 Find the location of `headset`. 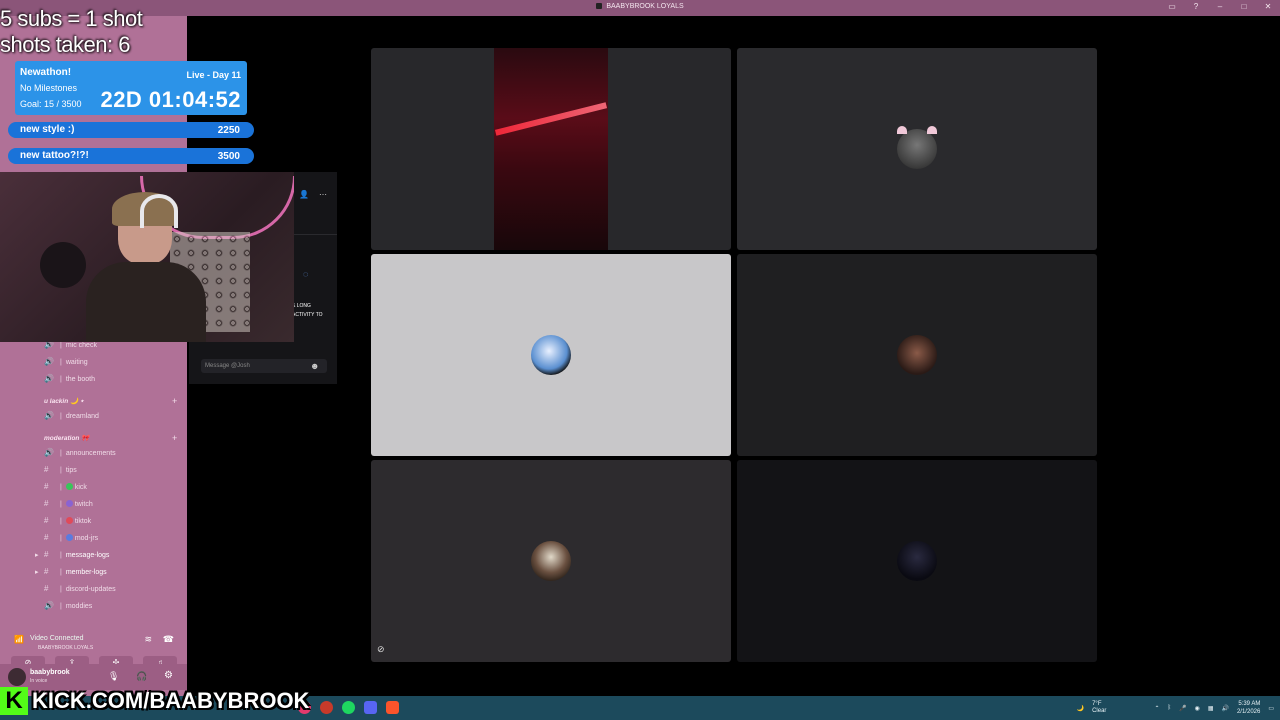

headset is located at coordinates (159, 211).